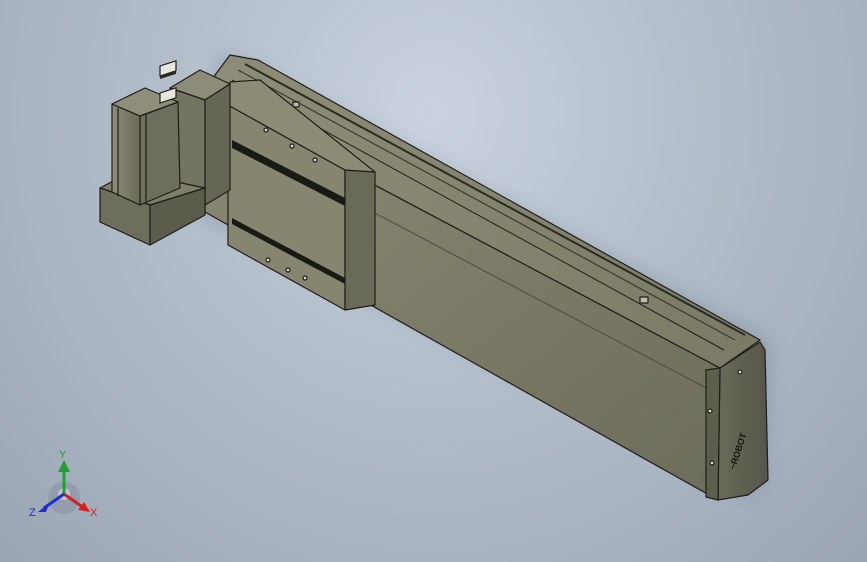 This screenshot has height=562, width=867. Describe the element at coordinates (63, 484) in the screenshot. I see `coordinate-triad: Y X Z` at that location.